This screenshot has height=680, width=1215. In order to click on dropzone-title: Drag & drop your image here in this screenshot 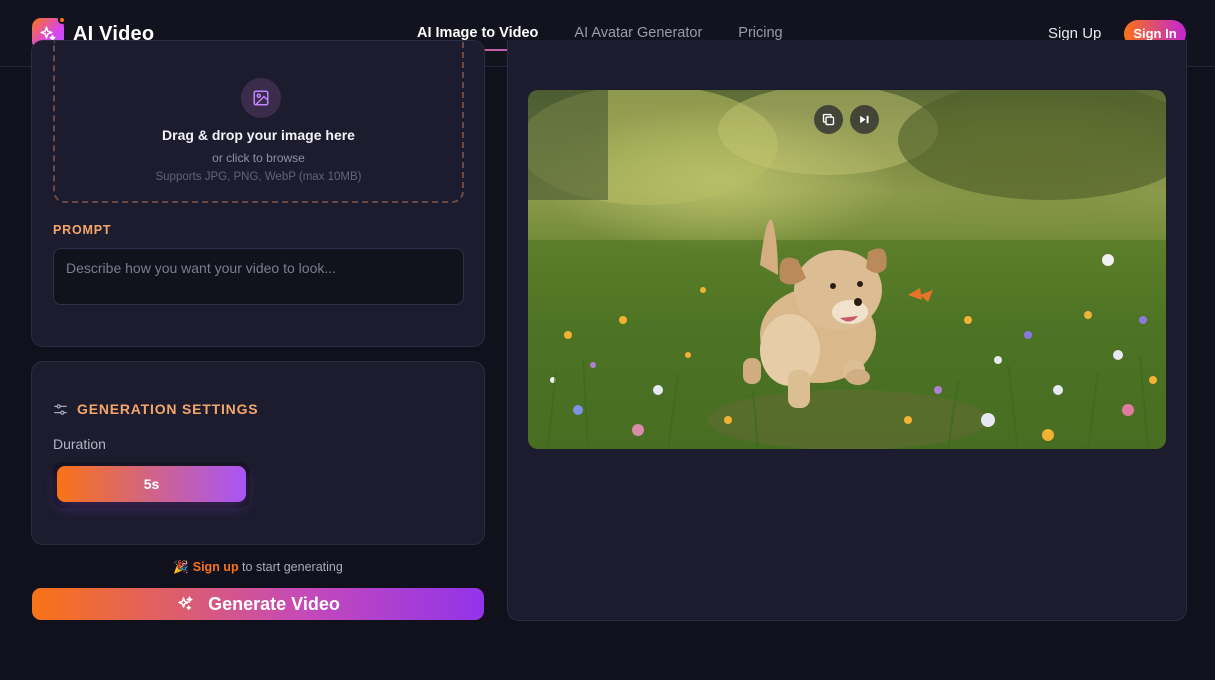, I will do `click(258, 135)`.